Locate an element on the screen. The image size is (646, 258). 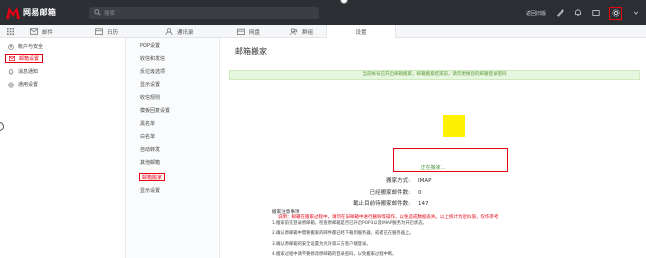
method-value: IMAP is located at coordinates (425, 181).